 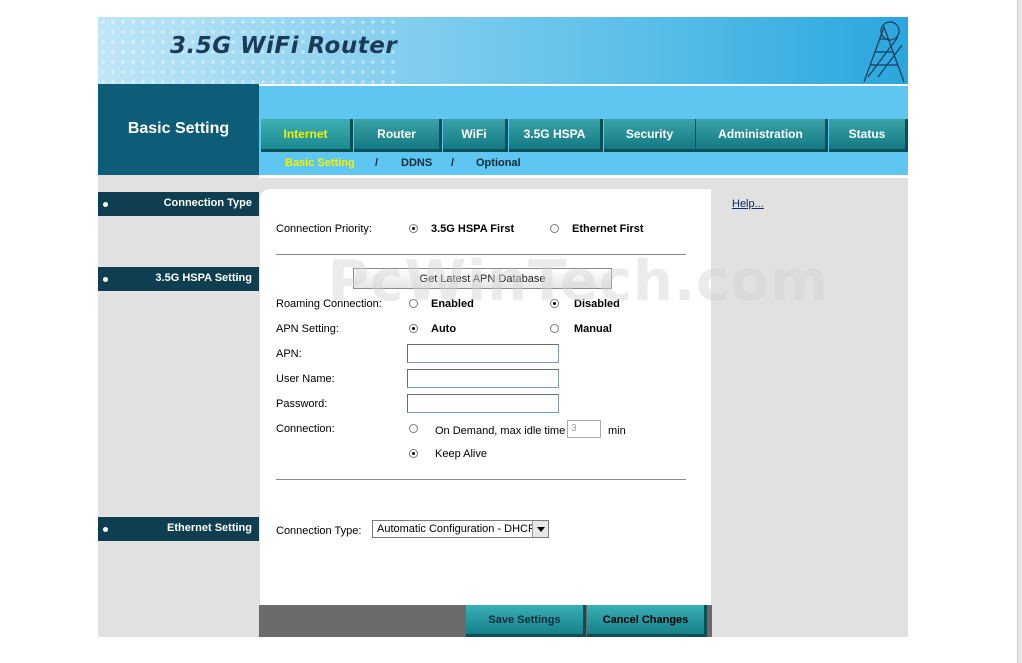 What do you see at coordinates (608, 229) in the screenshot?
I see `priority-ethernet-label: Ethernet First` at bounding box center [608, 229].